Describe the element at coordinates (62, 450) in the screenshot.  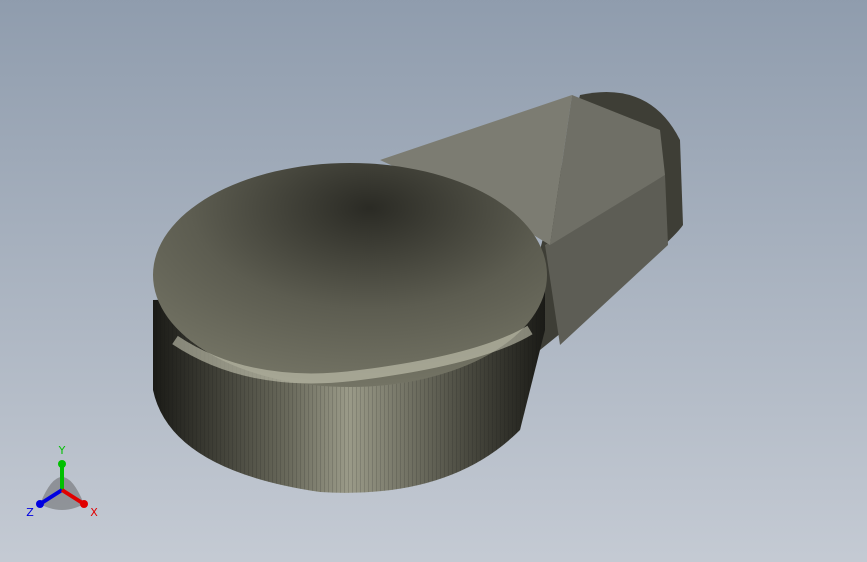
I see `axis-label: Y` at that location.